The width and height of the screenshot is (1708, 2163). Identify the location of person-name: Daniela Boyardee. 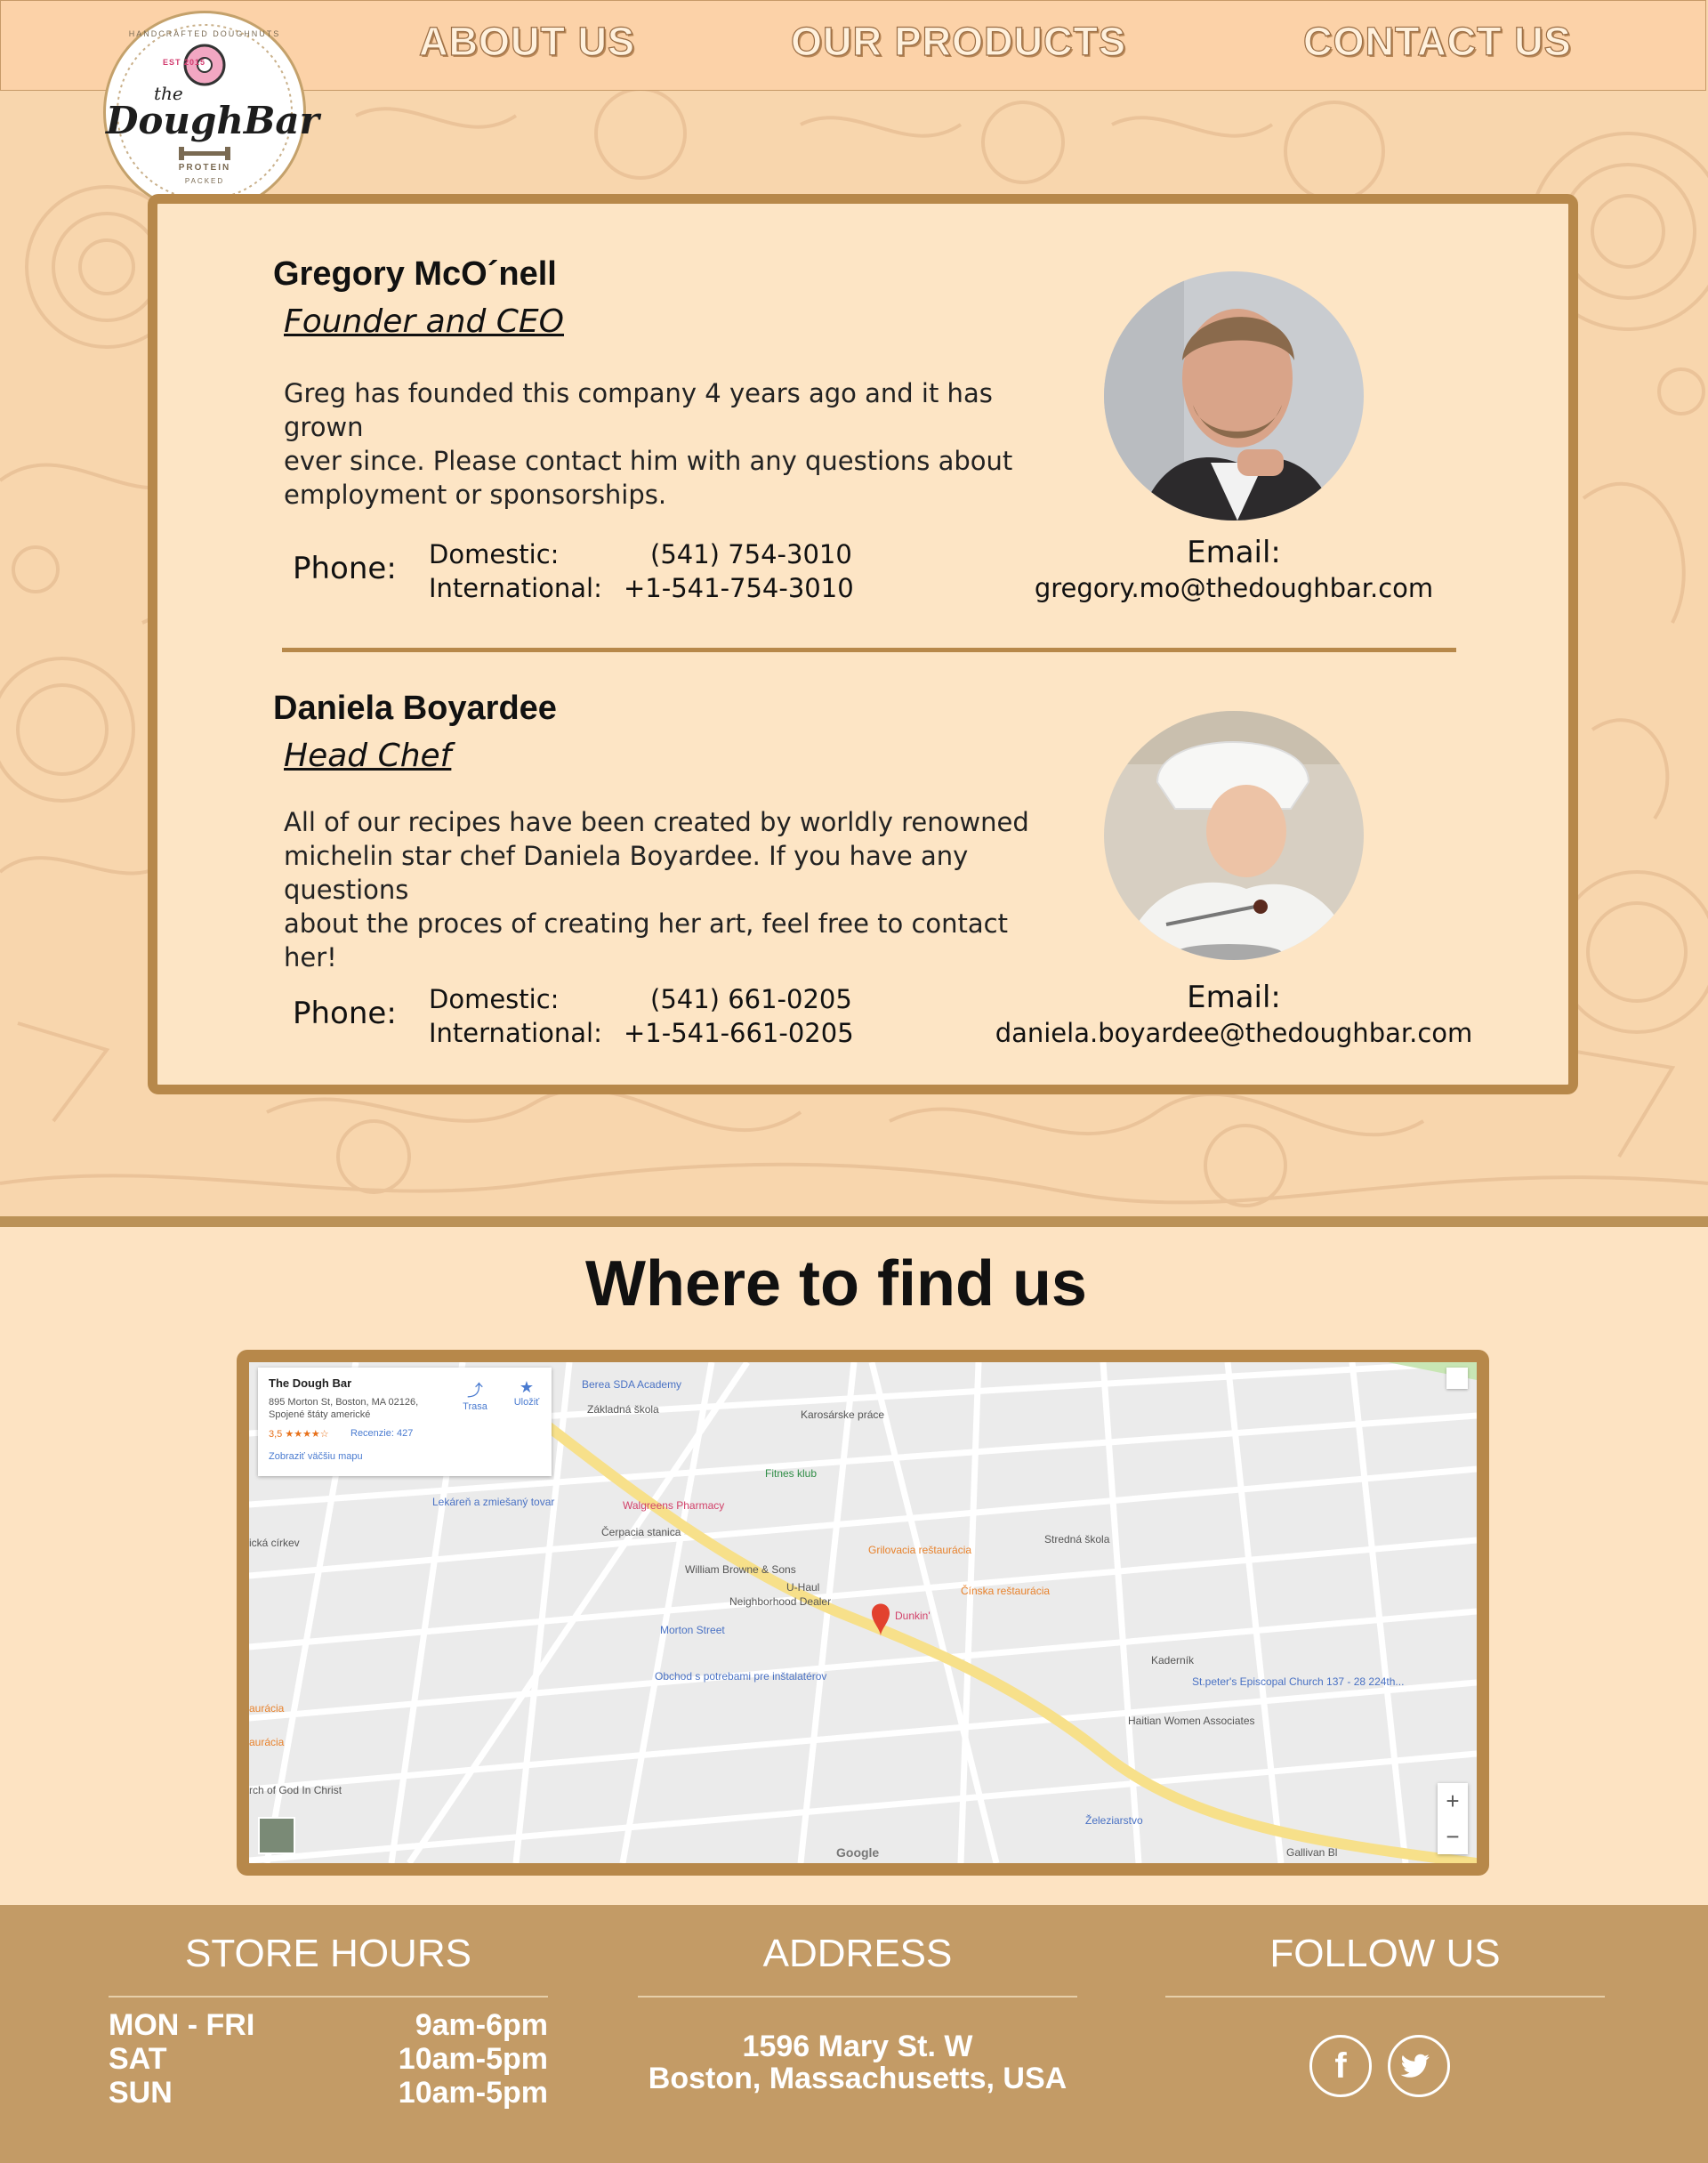
(415, 708).